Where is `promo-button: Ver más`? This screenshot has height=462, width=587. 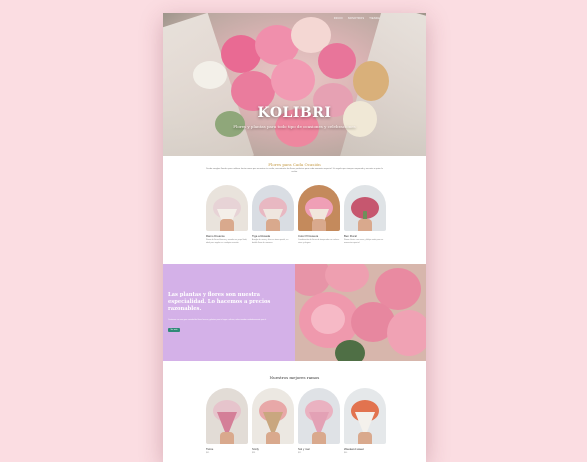 promo-button: Ver más is located at coordinates (174, 330).